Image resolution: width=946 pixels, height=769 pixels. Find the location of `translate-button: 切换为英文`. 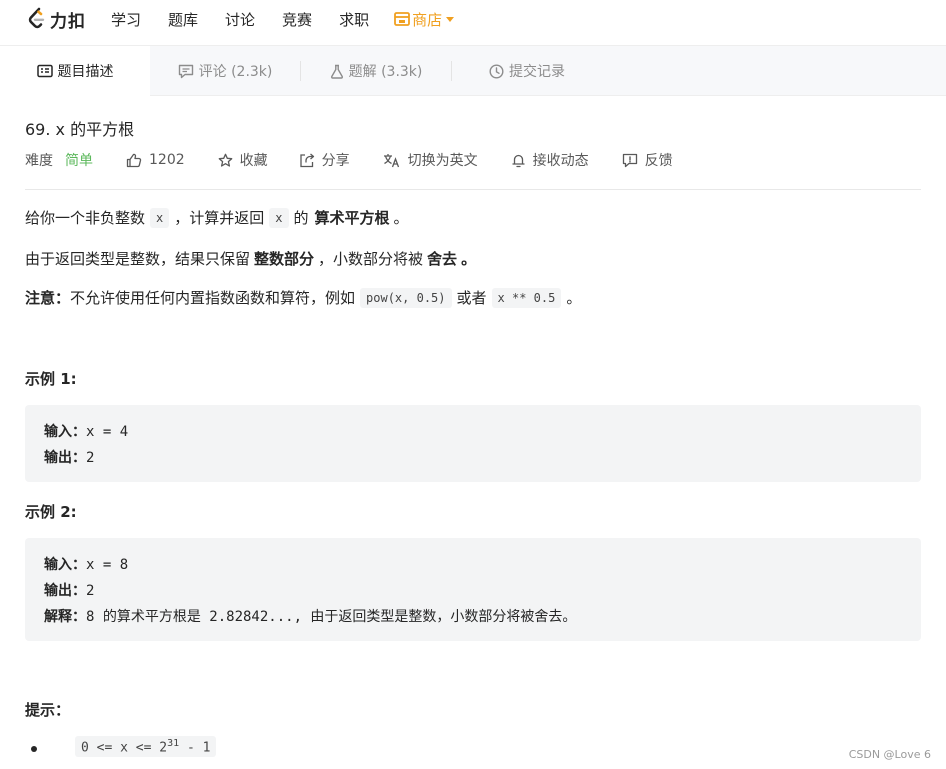

translate-button: 切换为英文 is located at coordinates (430, 160).